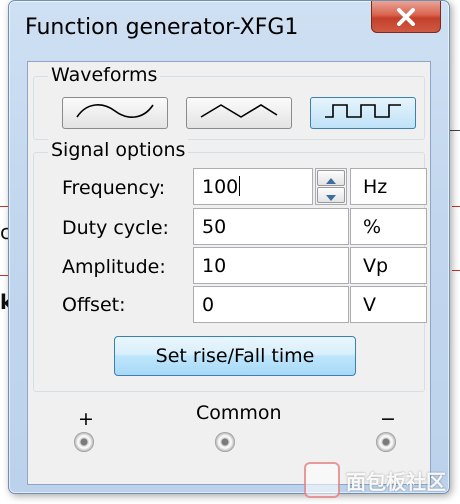 The width and height of the screenshot is (460, 504). I want to click on watermark: 面包板社区, so click(375, 480).